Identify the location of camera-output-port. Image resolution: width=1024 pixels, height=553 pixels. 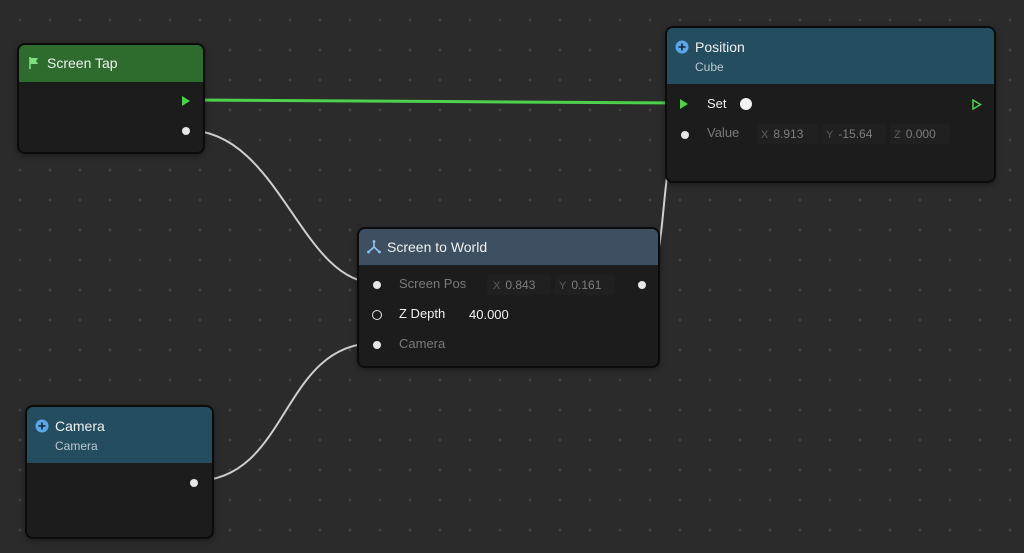
(194, 483).